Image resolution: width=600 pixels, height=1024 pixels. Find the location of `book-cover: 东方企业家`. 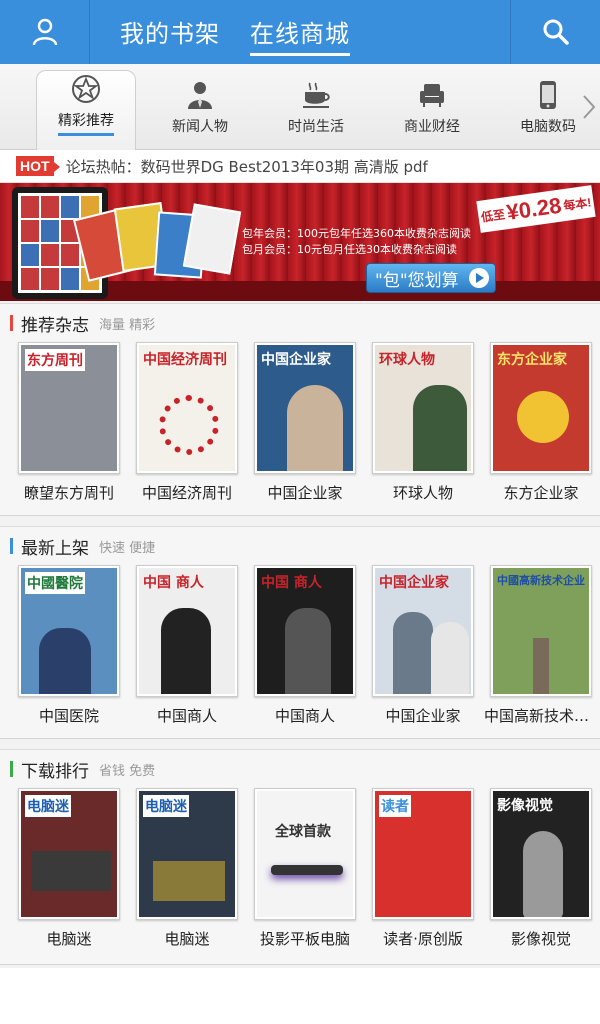

book-cover: 东方企业家 is located at coordinates (541, 408).